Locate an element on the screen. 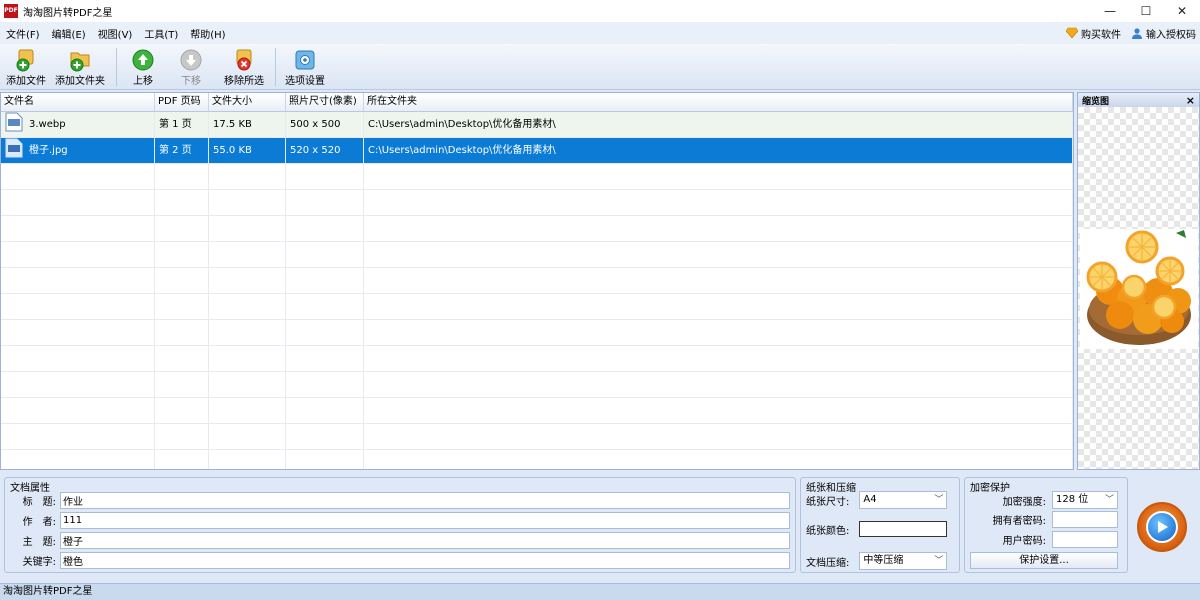 Image resolution: width=1200 pixels, height=600 pixels. author-field is located at coordinates (425, 520).